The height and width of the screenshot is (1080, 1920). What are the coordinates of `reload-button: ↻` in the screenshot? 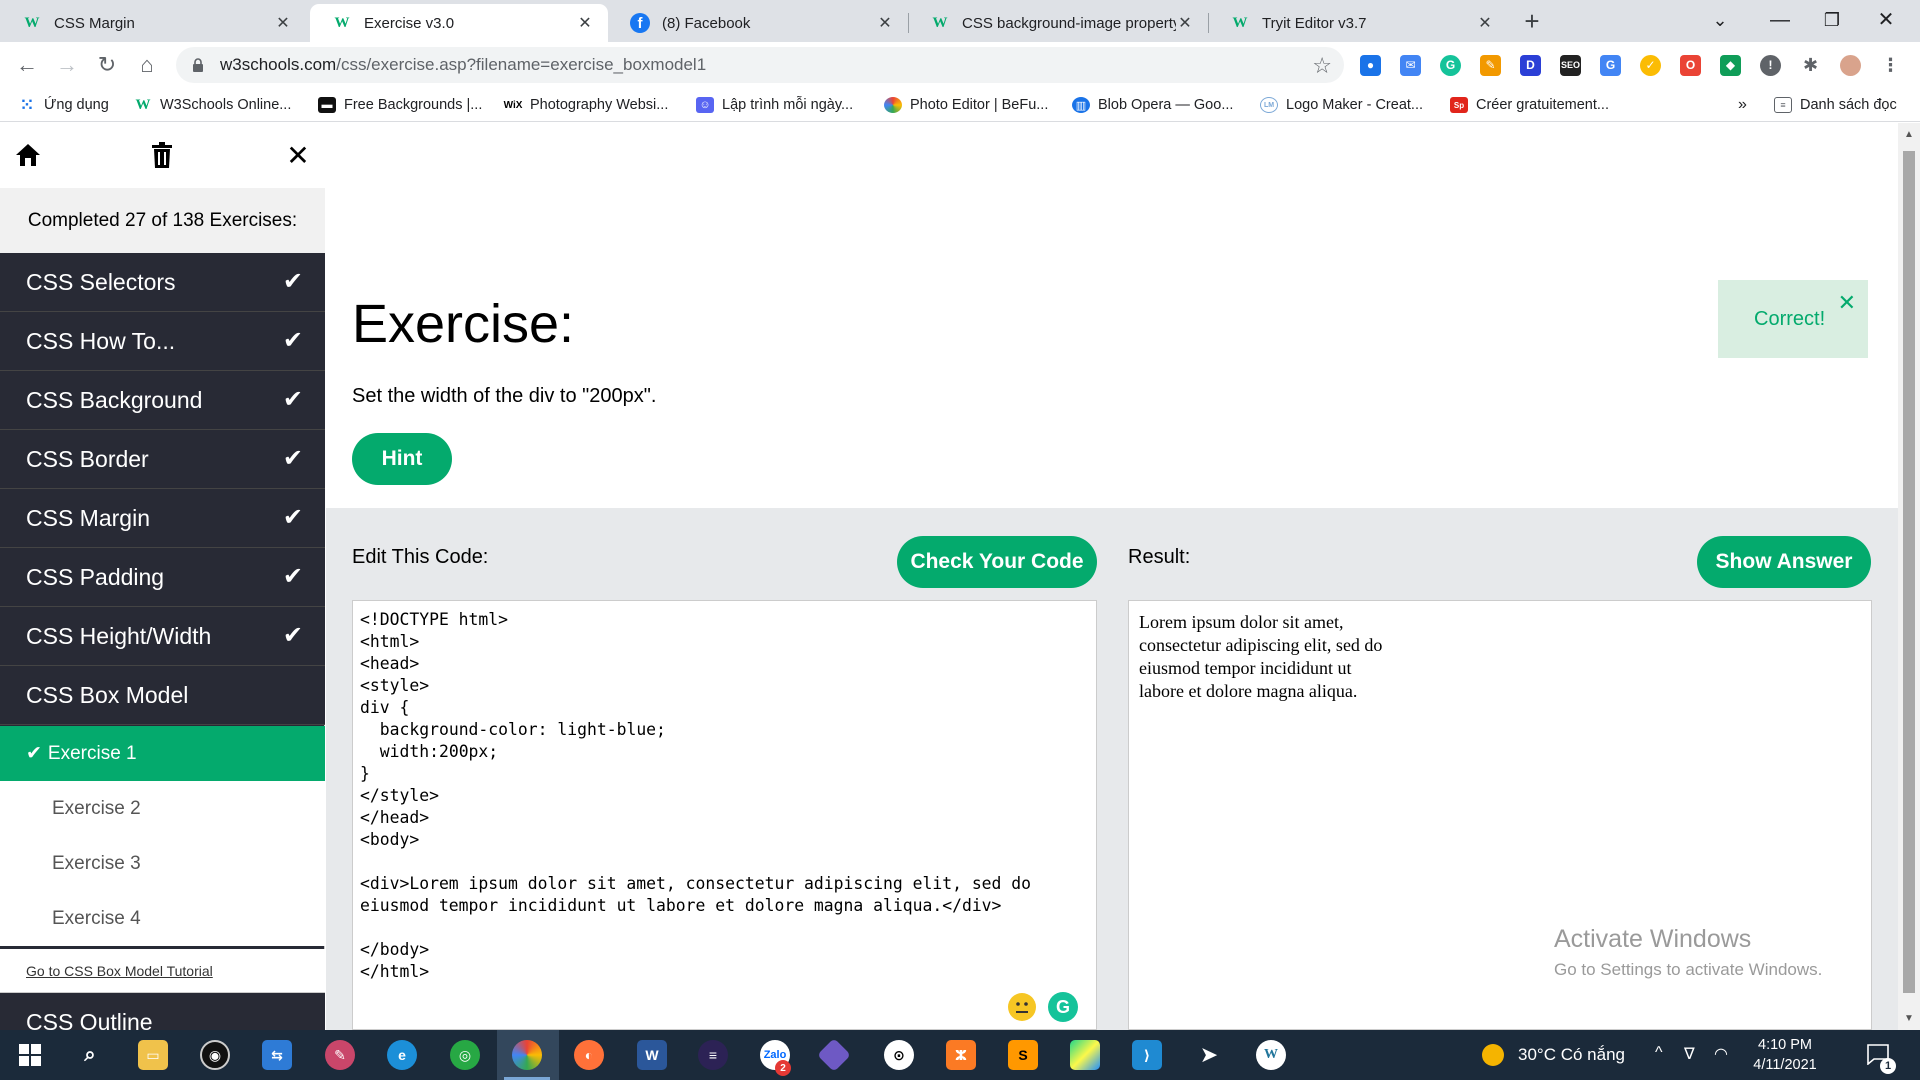 It's located at (107, 65).